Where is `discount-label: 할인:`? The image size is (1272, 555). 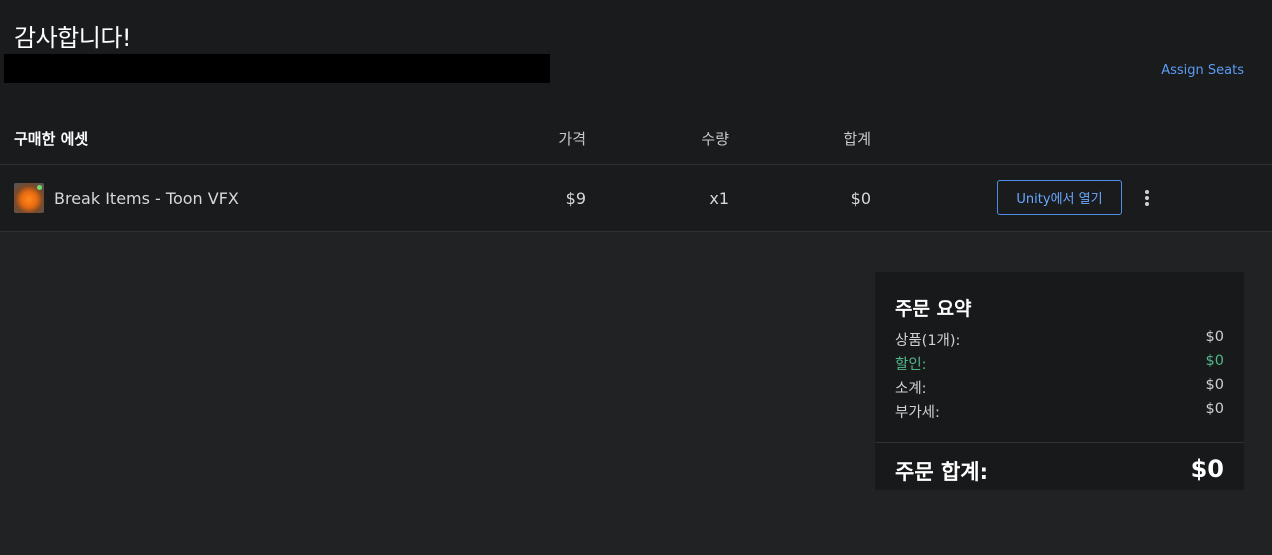 discount-label: 할인: is located at coordinates (911, 365).